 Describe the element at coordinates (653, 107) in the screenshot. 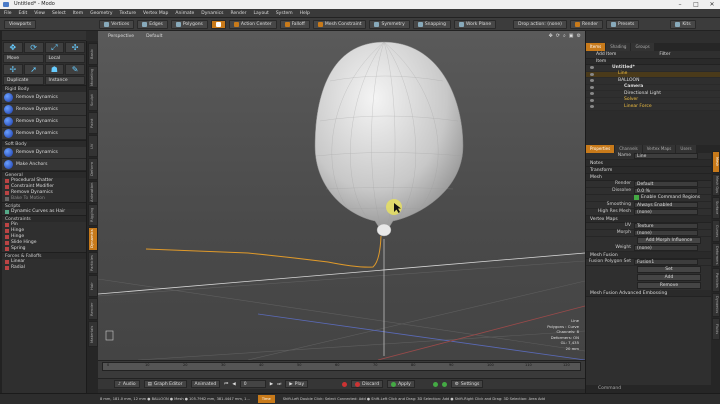

I see `item-row-force: Linear Force` at that location.